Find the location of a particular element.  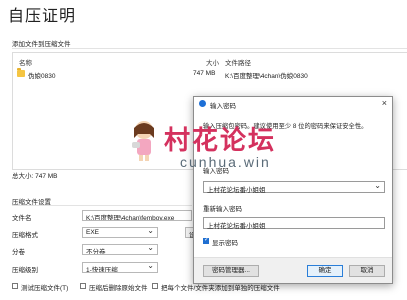

file-path: K:\百度整理\4chan\伪娘0830 is located at coordinates (266, 76).